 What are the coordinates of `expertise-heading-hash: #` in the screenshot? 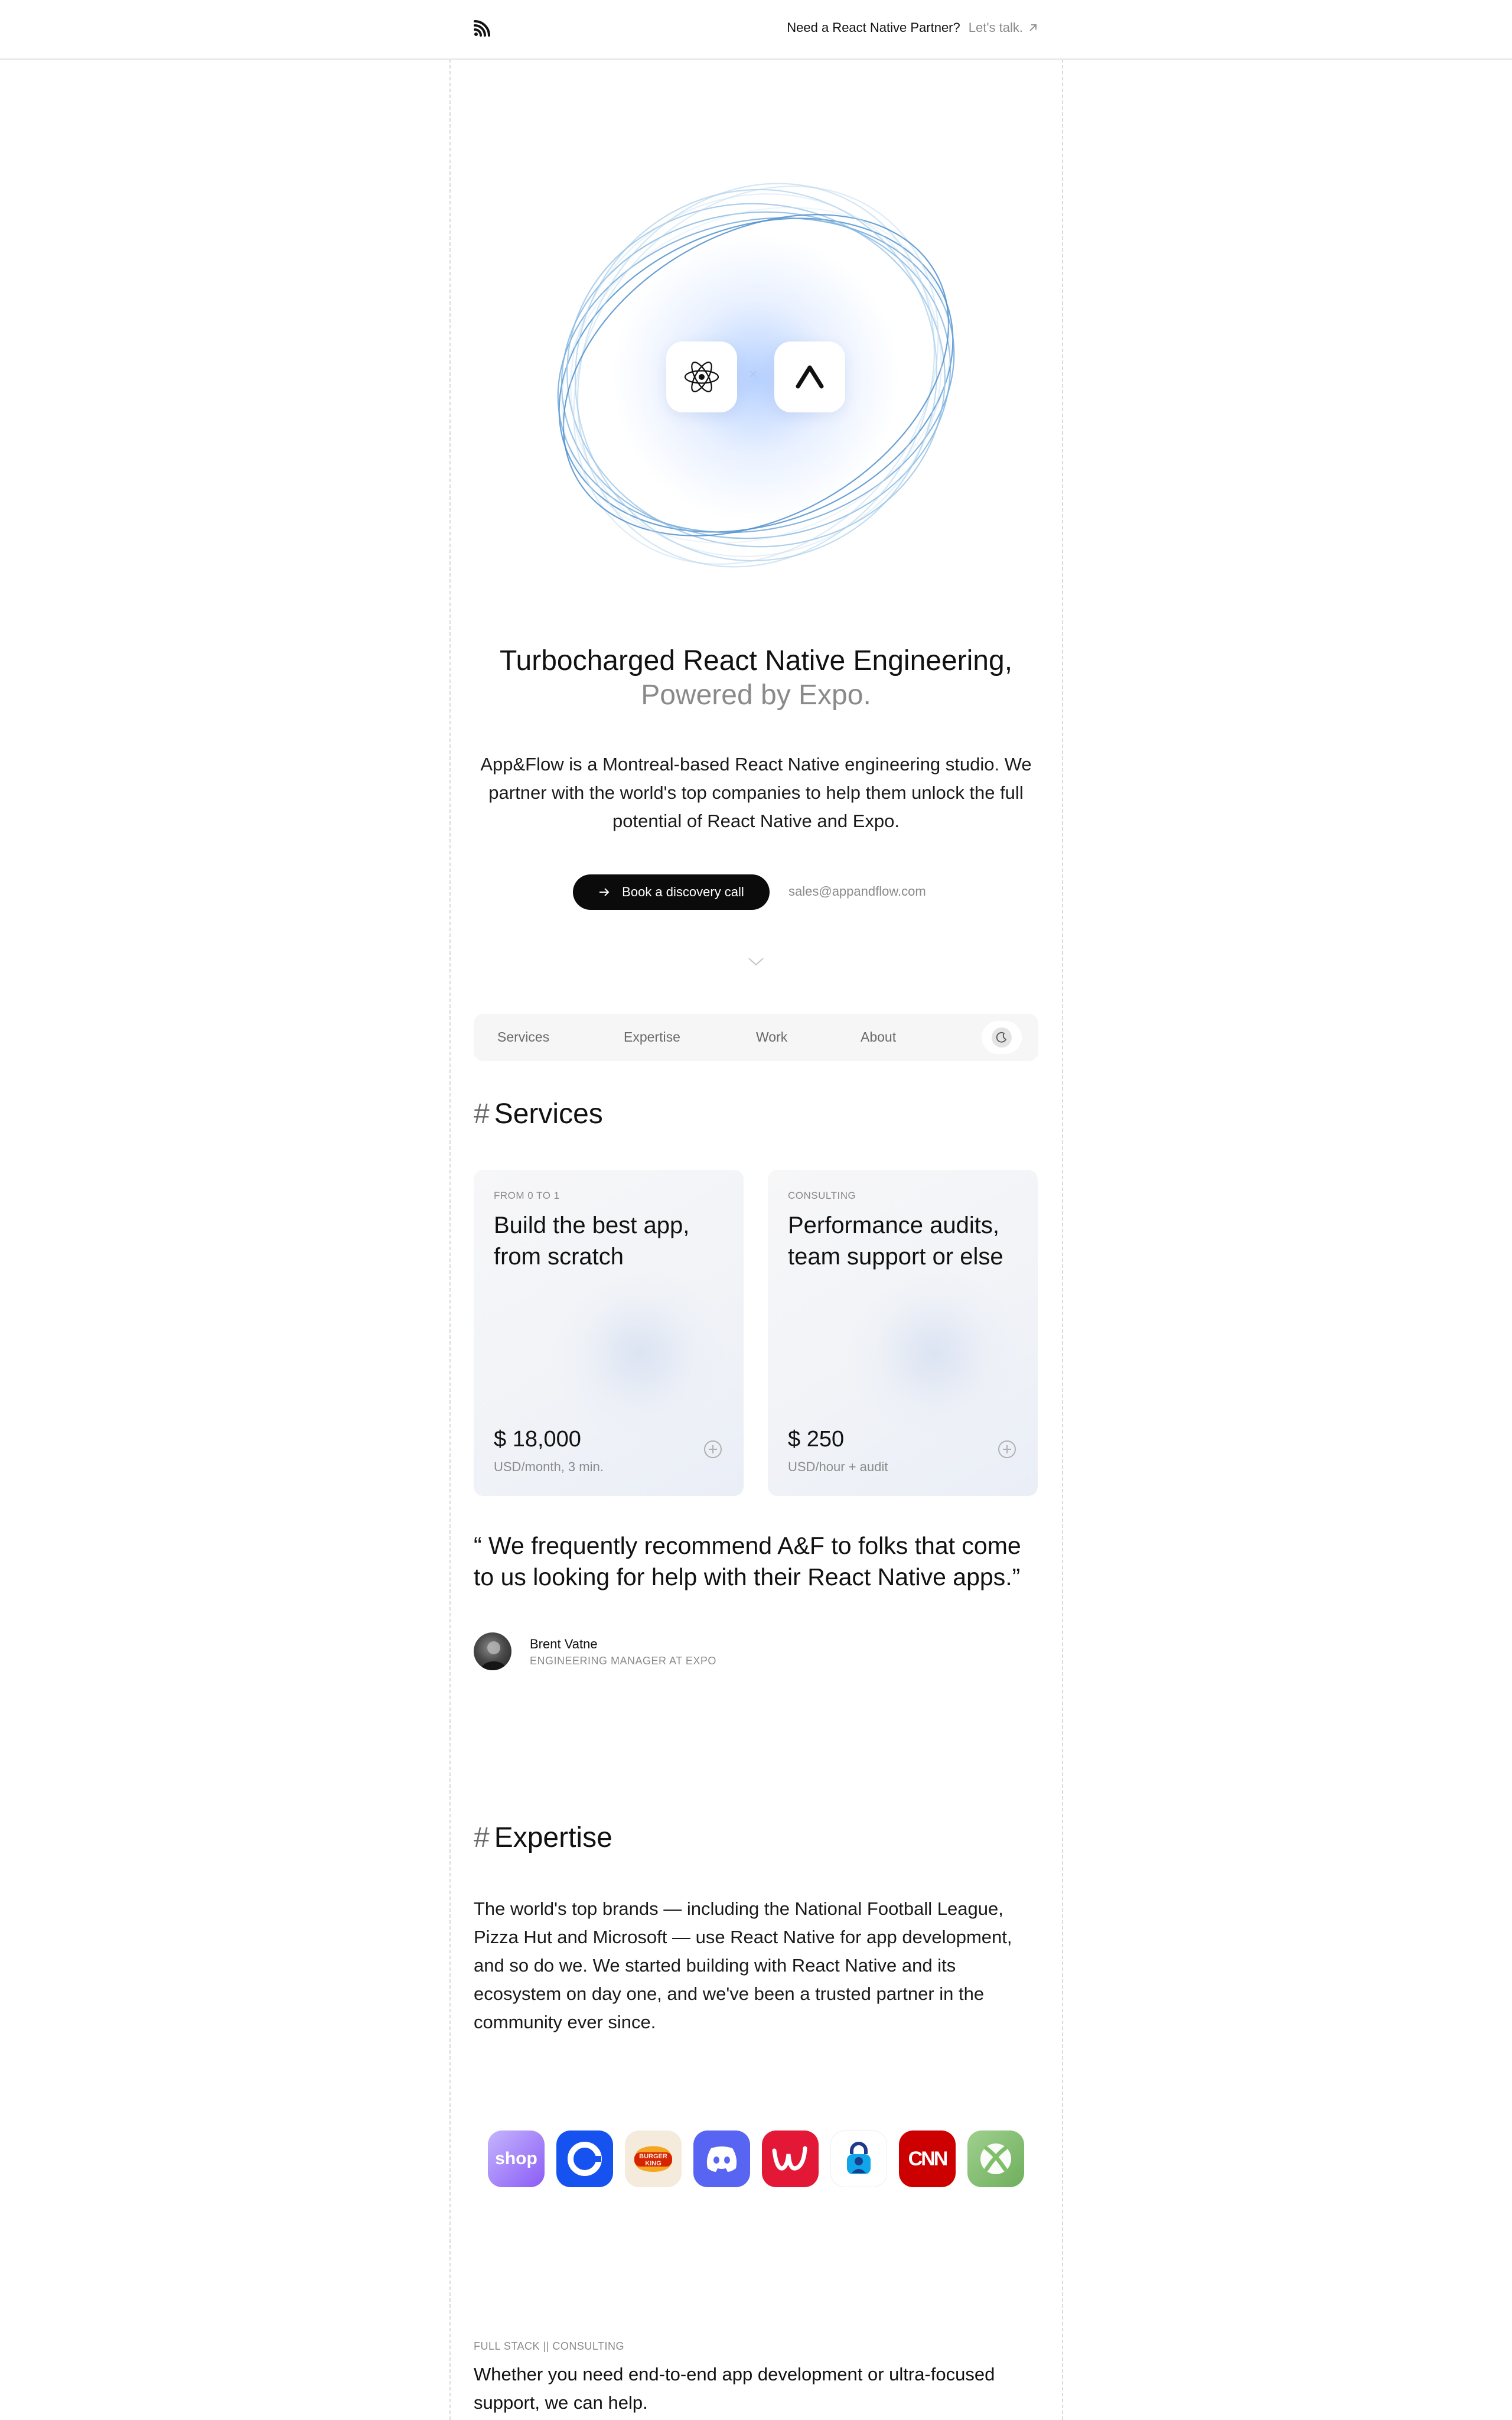 It's located at (482, 1837).